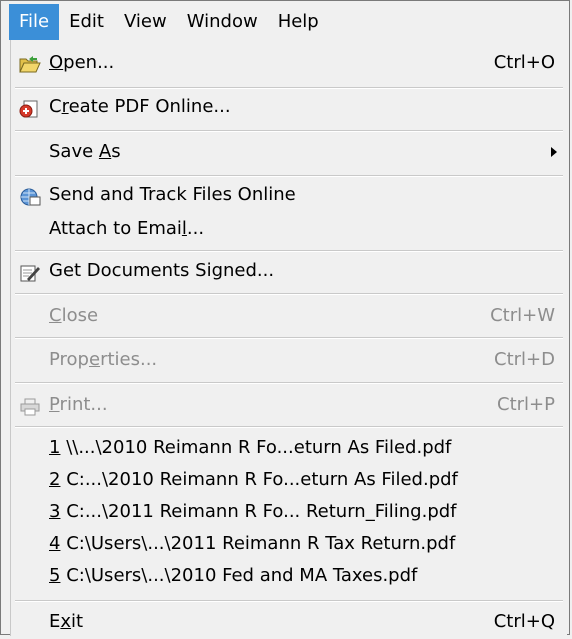 The image size is (572, 639). I want to click on send-track-globe-icon, so click(30, 195).